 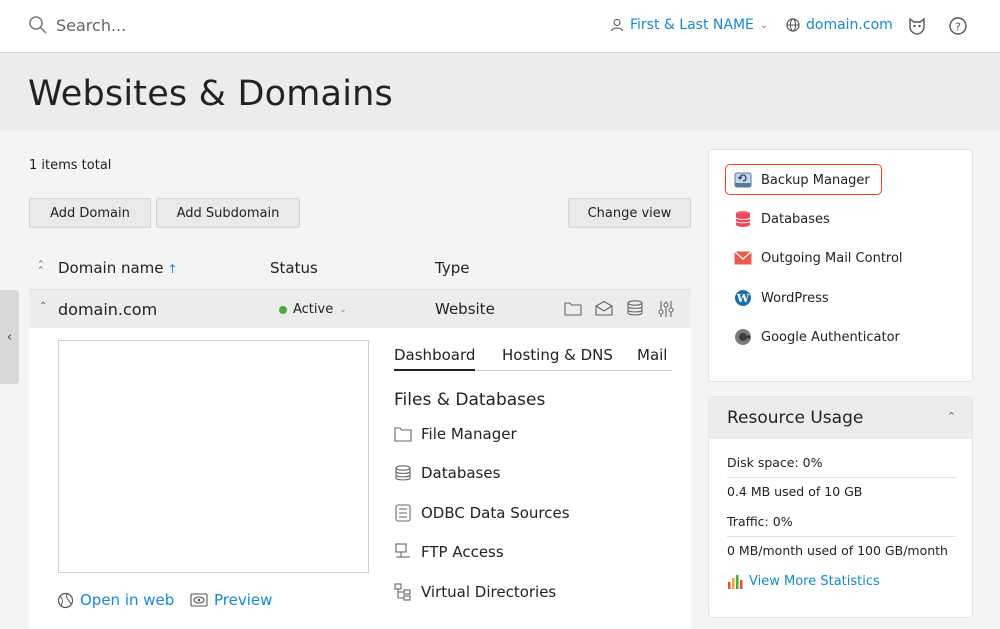 I want to click on sidebar-item-outgoing-mail-control: Outgoing Mail Control, so click(x=818, y=258).